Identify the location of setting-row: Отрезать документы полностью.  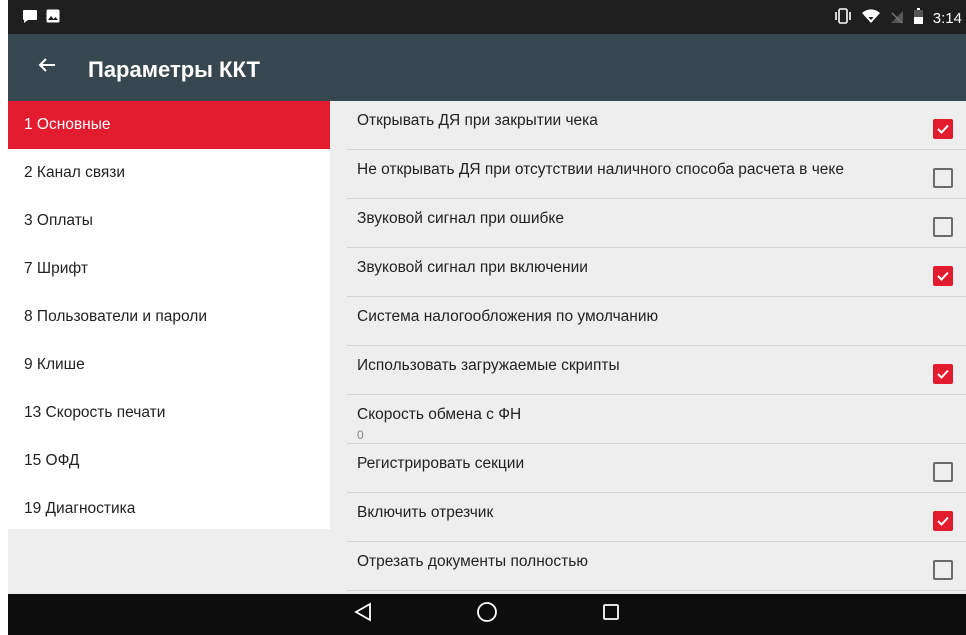
(656, 566).